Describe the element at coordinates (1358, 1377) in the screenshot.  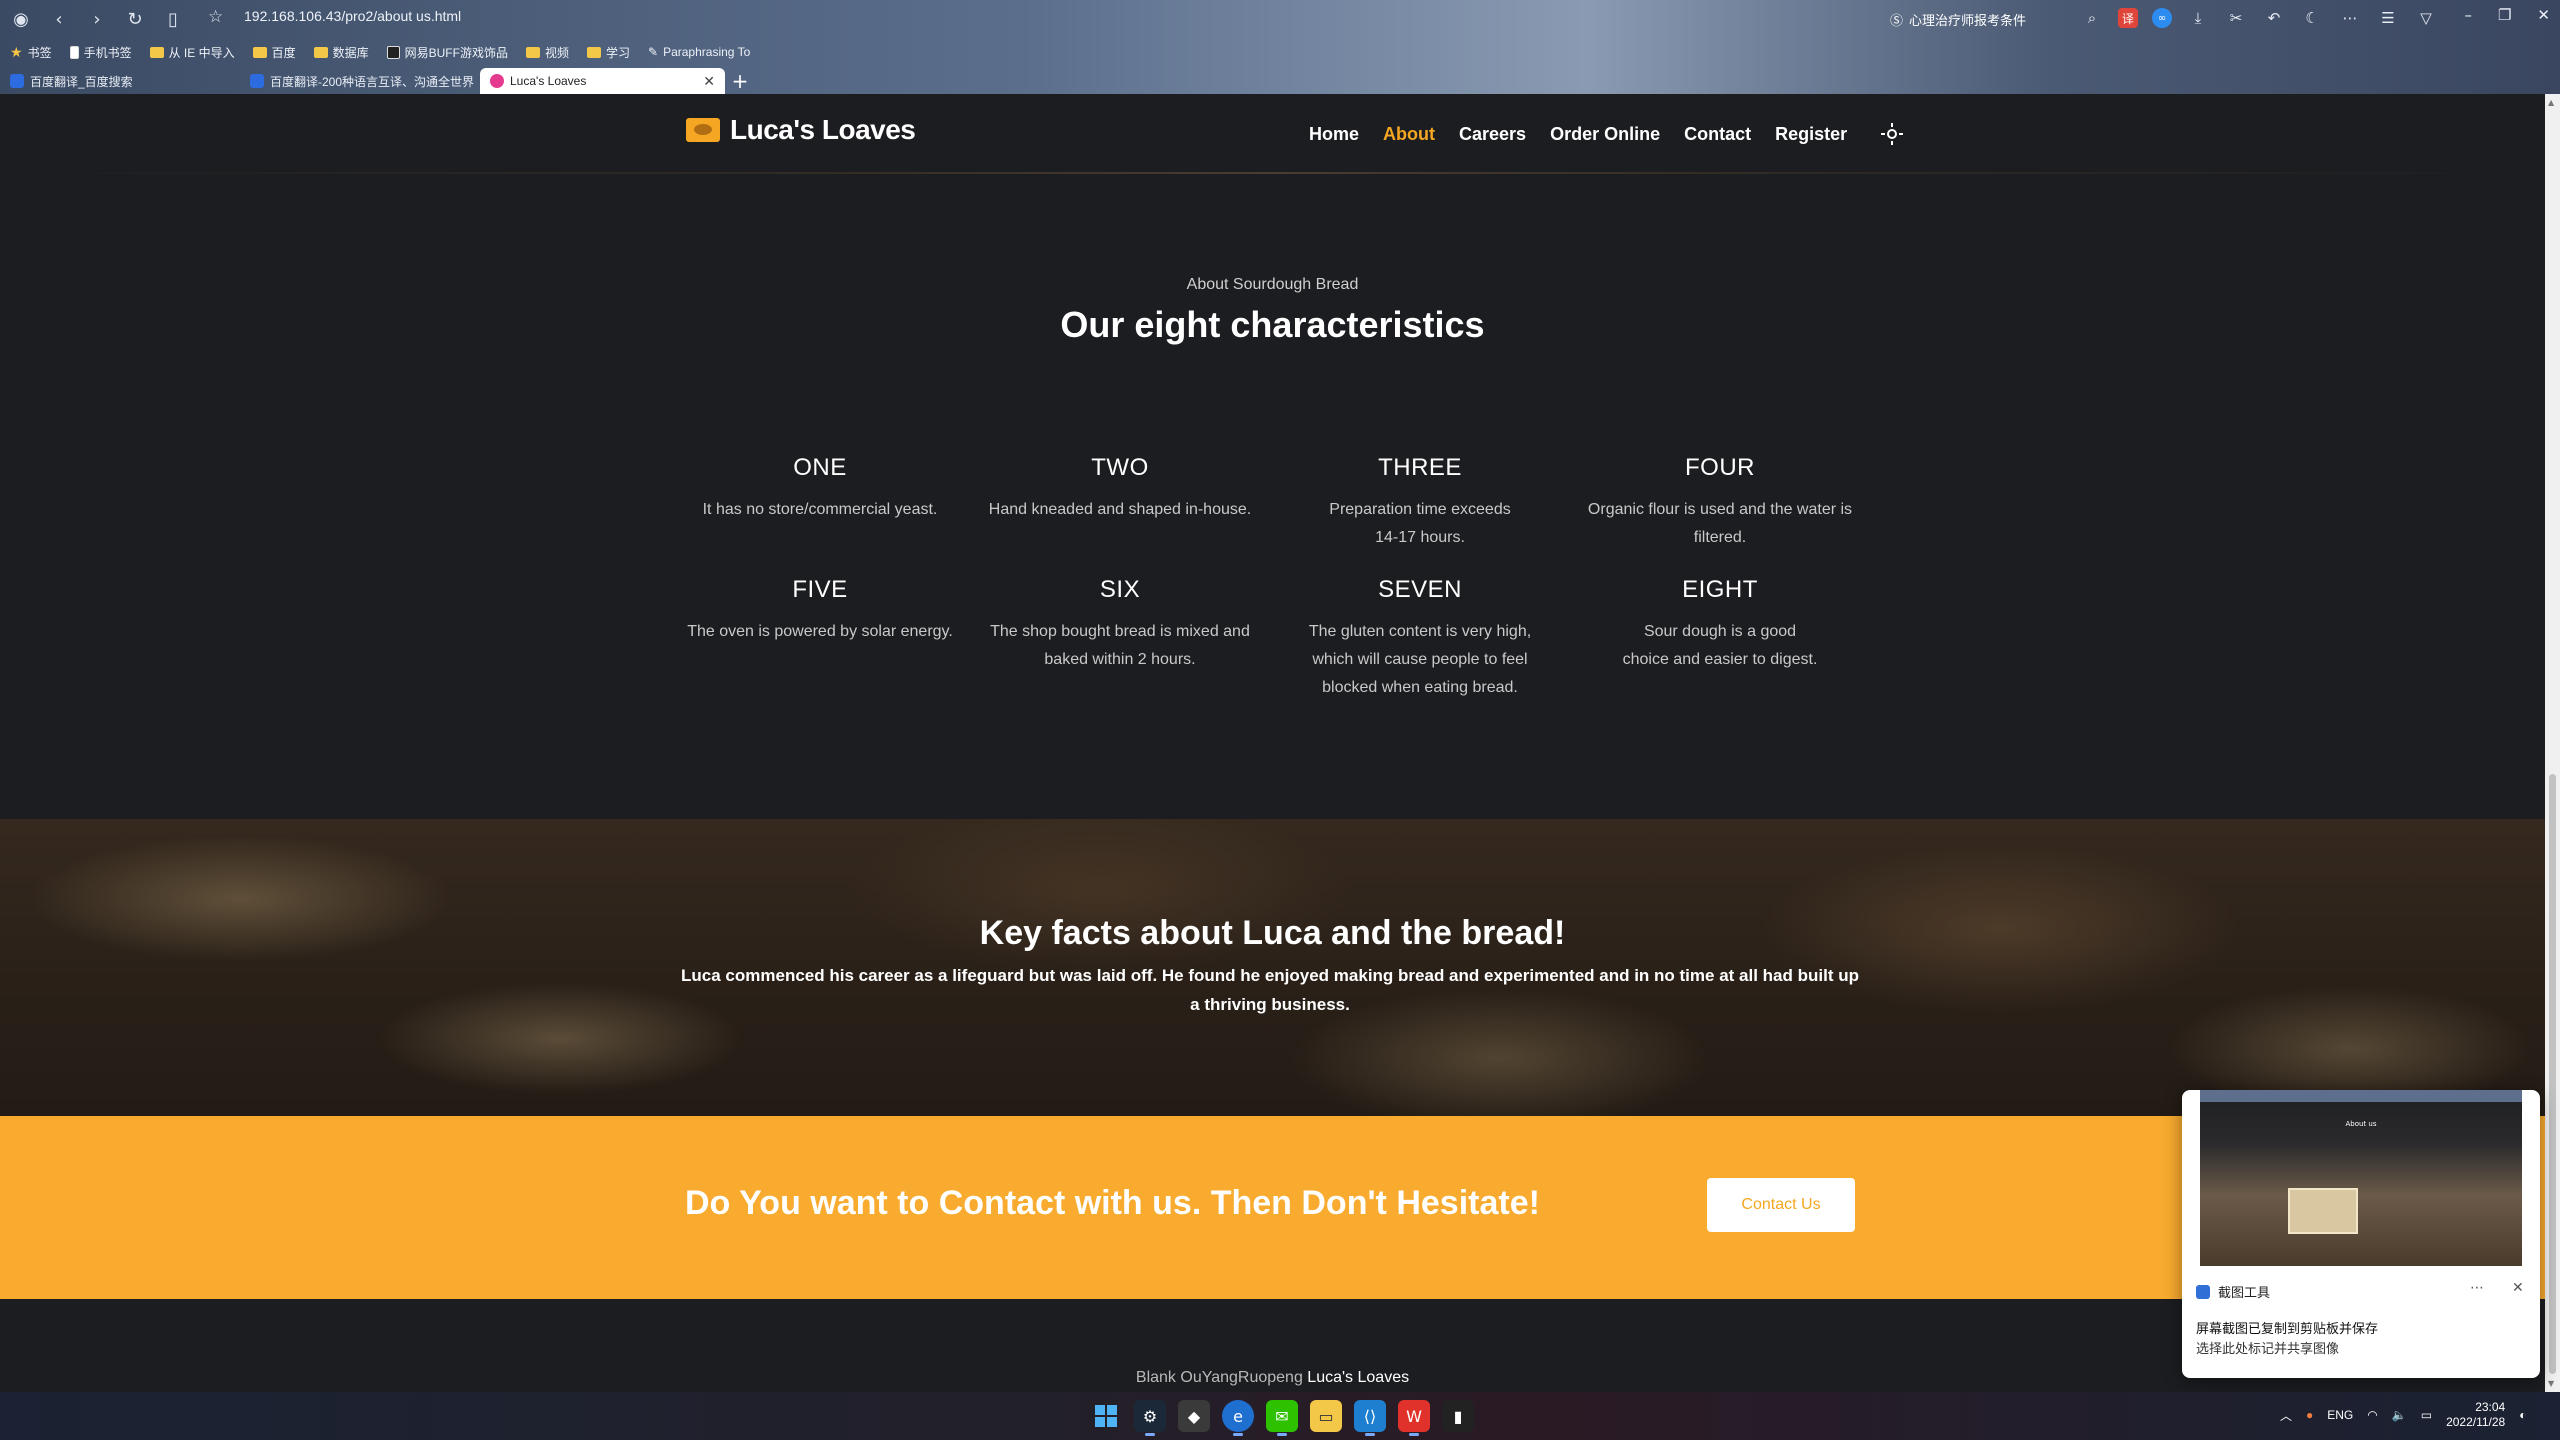
I see `footer-brand: Luca's Loaves` at that location.